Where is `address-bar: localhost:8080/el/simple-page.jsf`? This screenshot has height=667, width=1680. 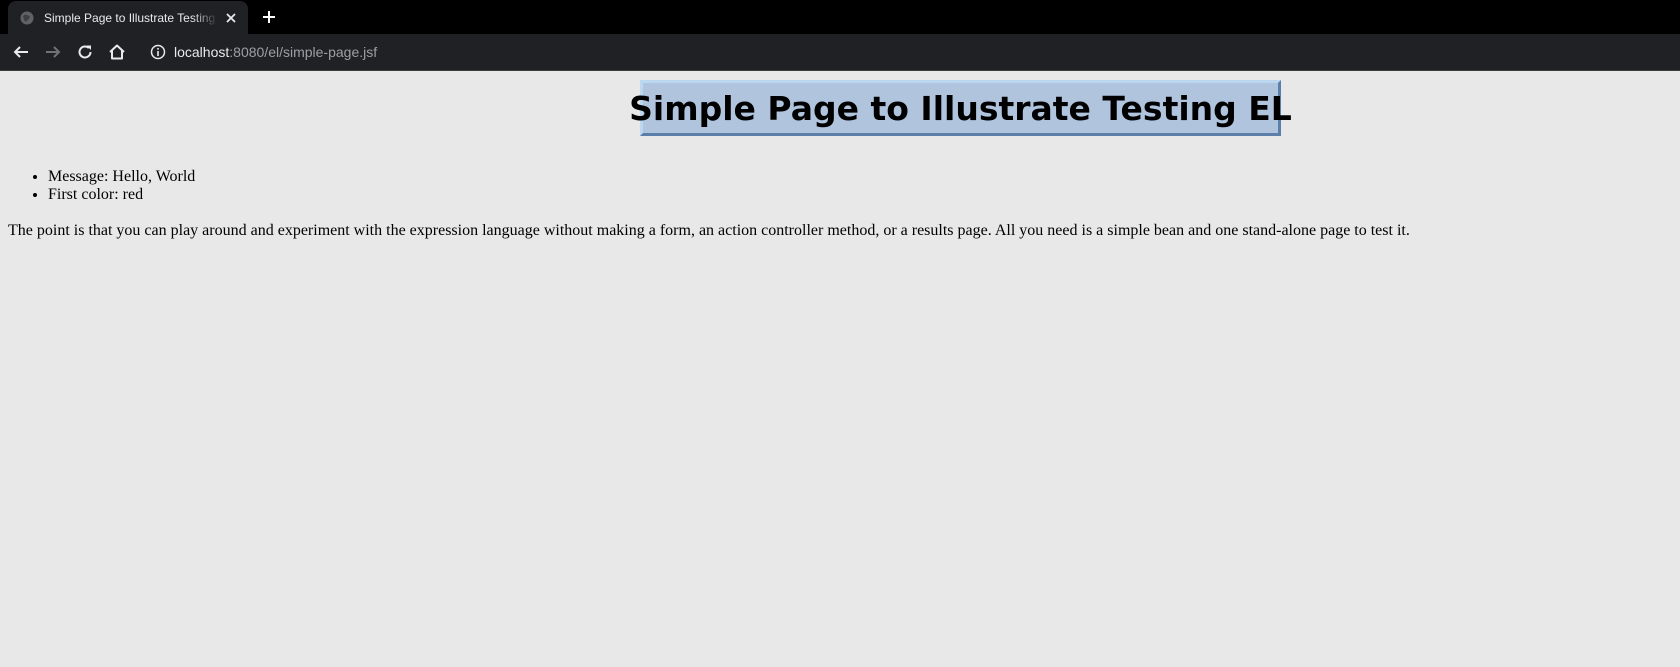
address-bar: localhost:8080/el/simple-page.jsf is located at coordinates (910, 52).